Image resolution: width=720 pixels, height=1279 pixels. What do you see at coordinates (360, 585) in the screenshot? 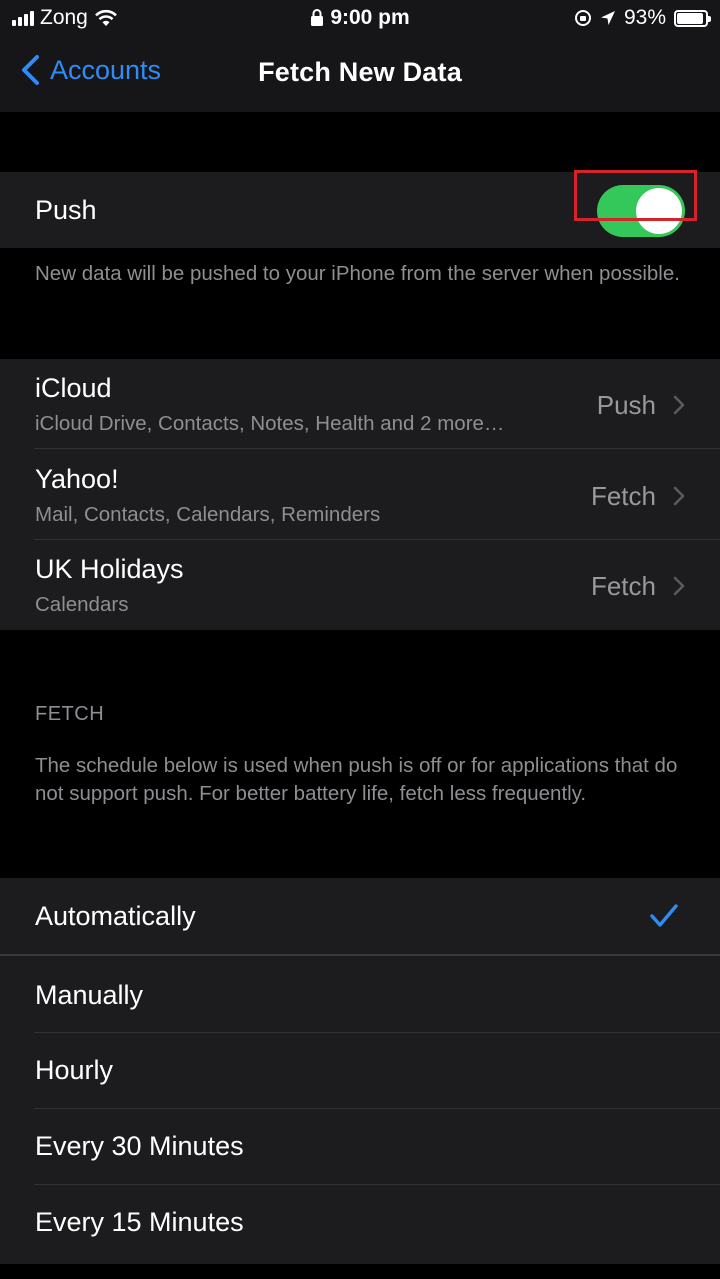
I see `account-row-uk-holidays: UK Holidays Calendars Fetch` at bounding box center [360, 585].